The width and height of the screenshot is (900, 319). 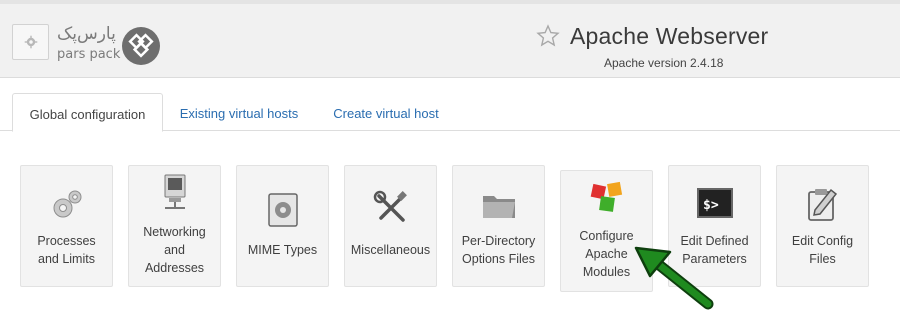 I want to click on tools-icon, so click(x=390, y=206).